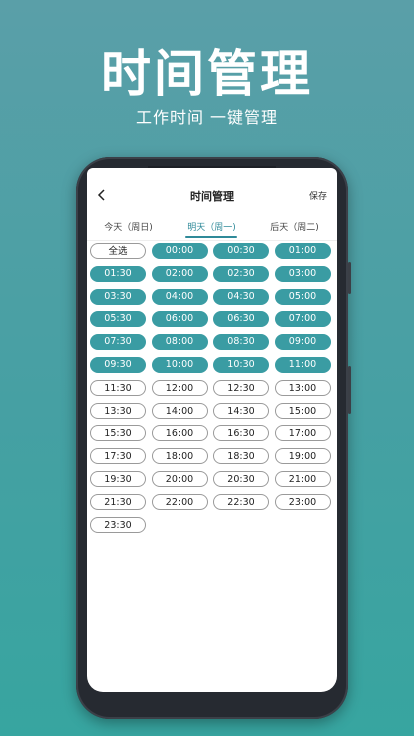 The width and height of the screenshot is (414, 736). Describe the element at coordinates (349, 278) in the screenshot. I see `phone-side-button-top` at that location.